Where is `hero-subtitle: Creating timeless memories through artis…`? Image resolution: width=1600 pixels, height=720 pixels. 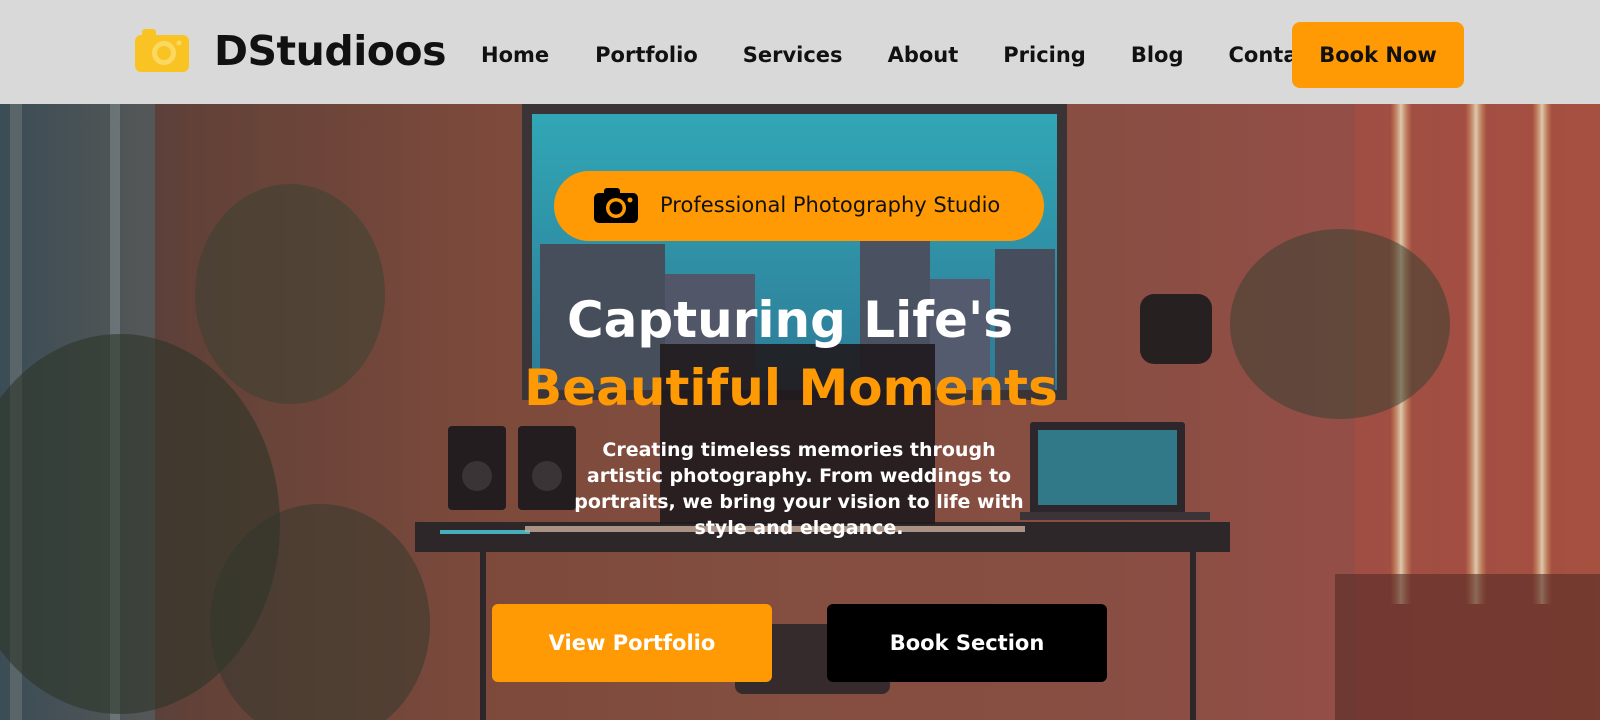
hero-subtitle: Creating timeless memories through artis… is located at coordinates (799, 489).